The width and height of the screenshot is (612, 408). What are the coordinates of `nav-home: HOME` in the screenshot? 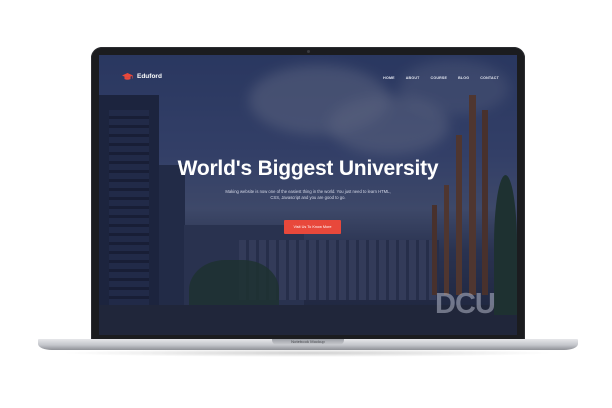 It's located at (389, 78).